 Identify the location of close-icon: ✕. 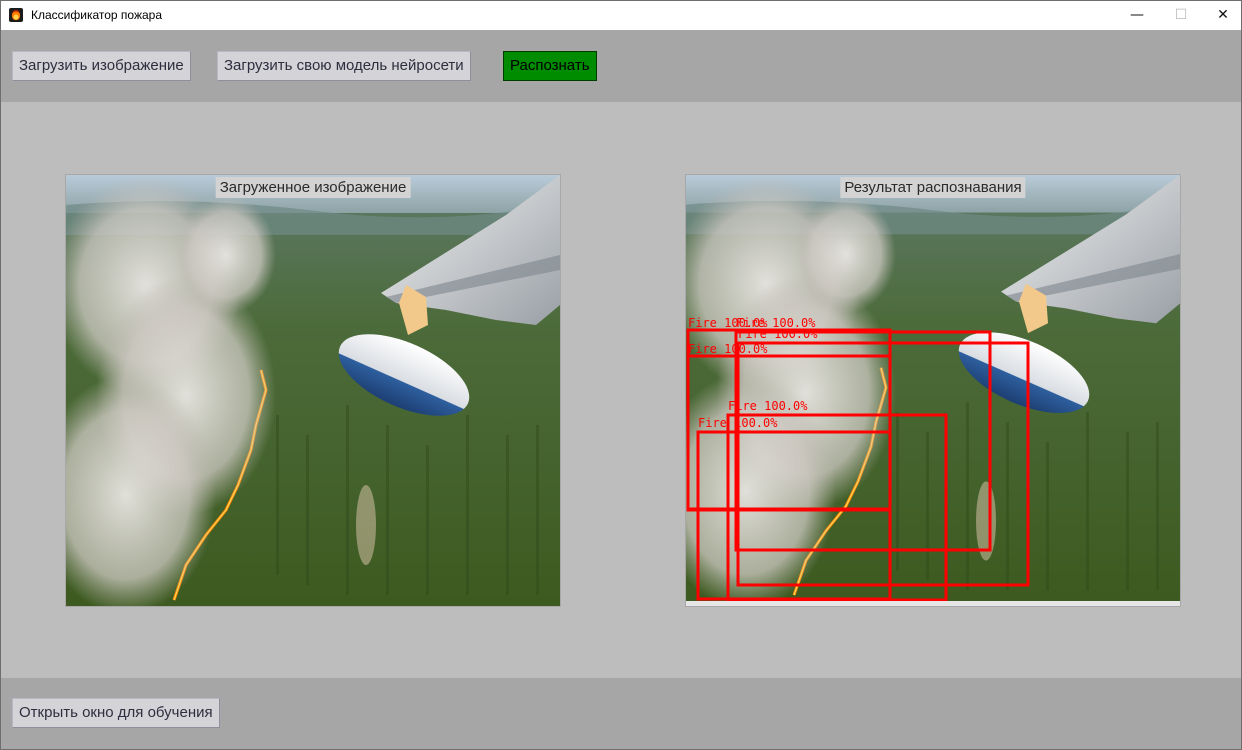
(1221, 15).